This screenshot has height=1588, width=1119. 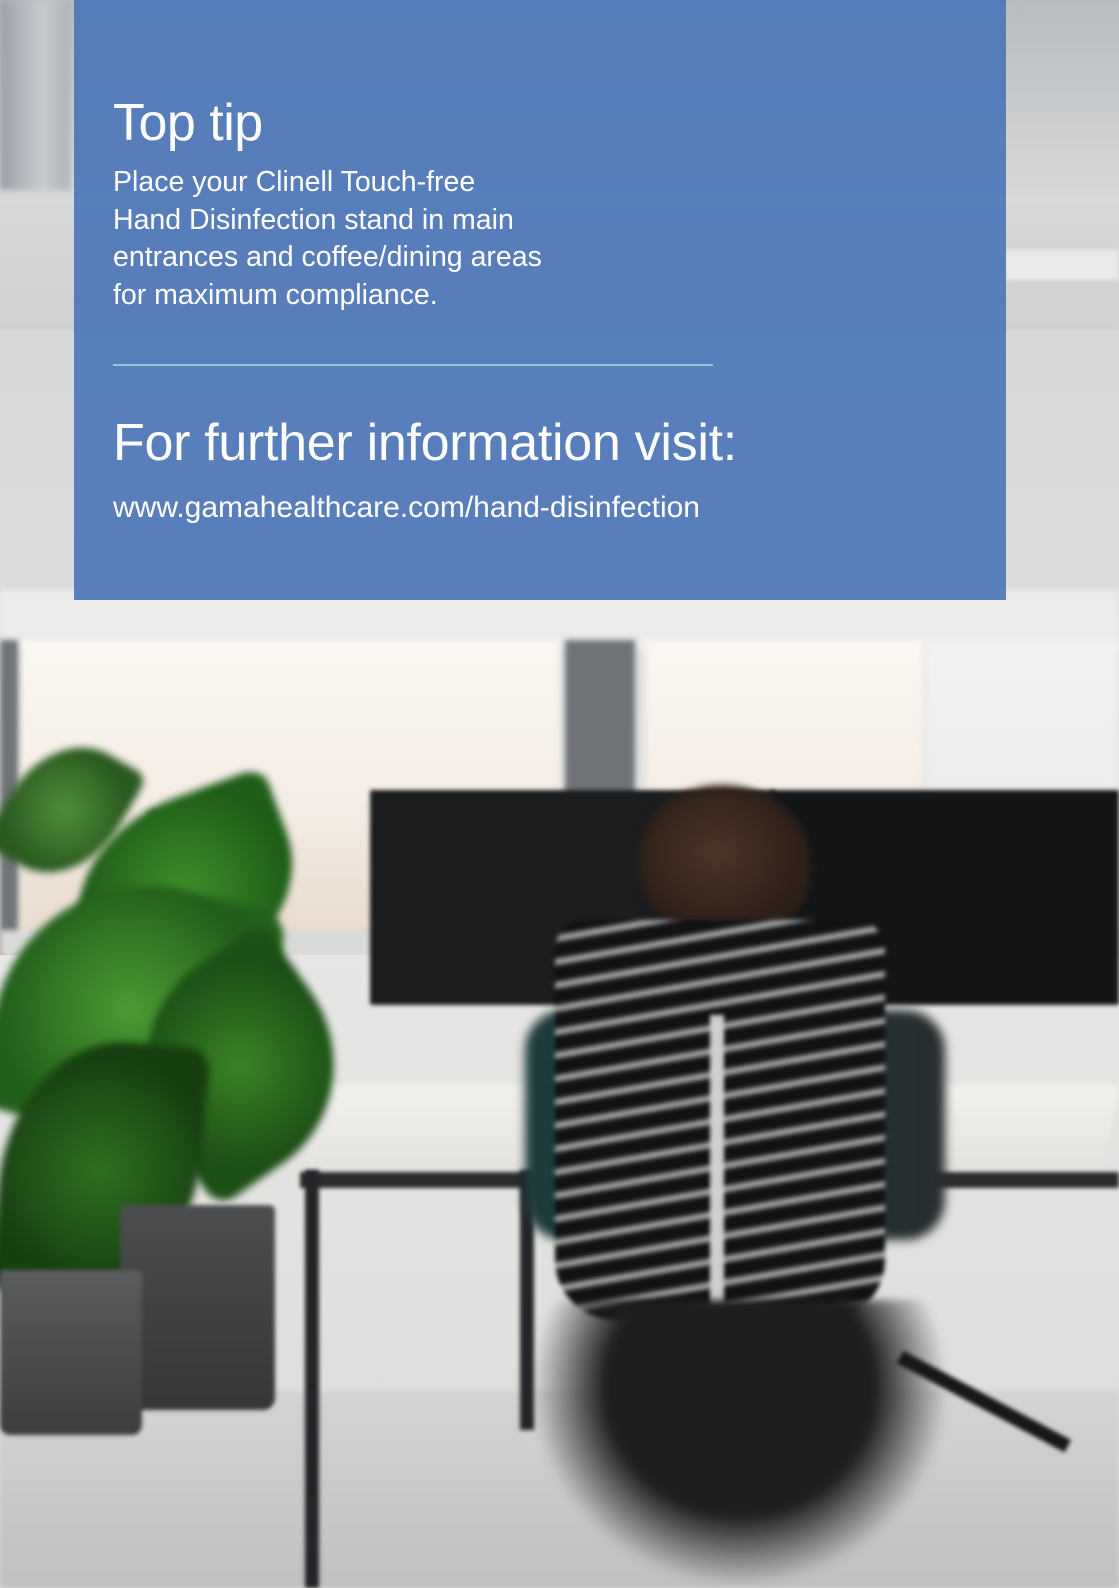 What do you see at coordinates (406, 508) in the screenshot?
I see `website-link: www.gamahealthcare.com/hand-disinfection` at bounding box center [406, 508].